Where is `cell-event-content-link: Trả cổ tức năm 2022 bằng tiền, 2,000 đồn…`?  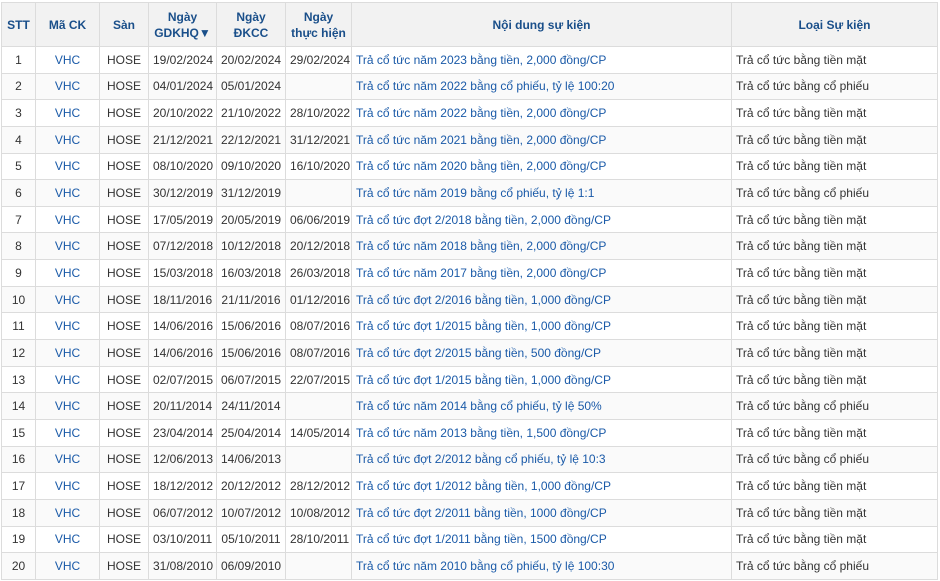 cell-event-content-link: Trả cổ tức năm 2022 bằng tiền, 2,000 đồn… is located at coordinates (541, 113).